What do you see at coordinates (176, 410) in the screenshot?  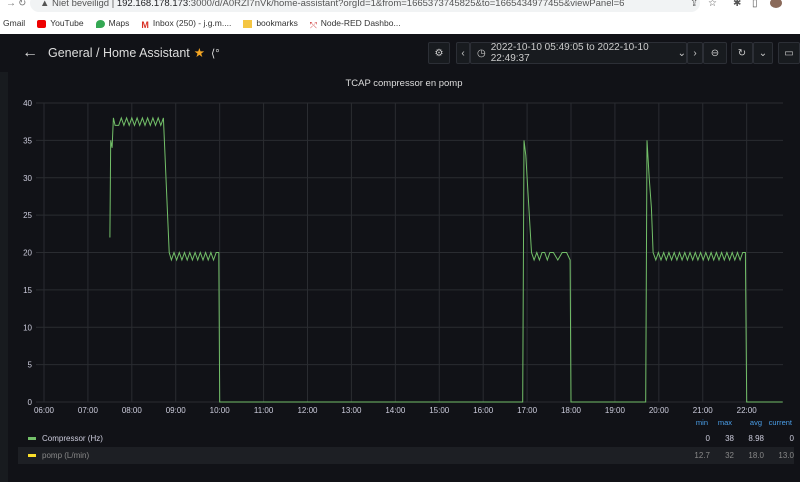 I see `x-tick-label: 09:00` at bounding box center [176, 410].